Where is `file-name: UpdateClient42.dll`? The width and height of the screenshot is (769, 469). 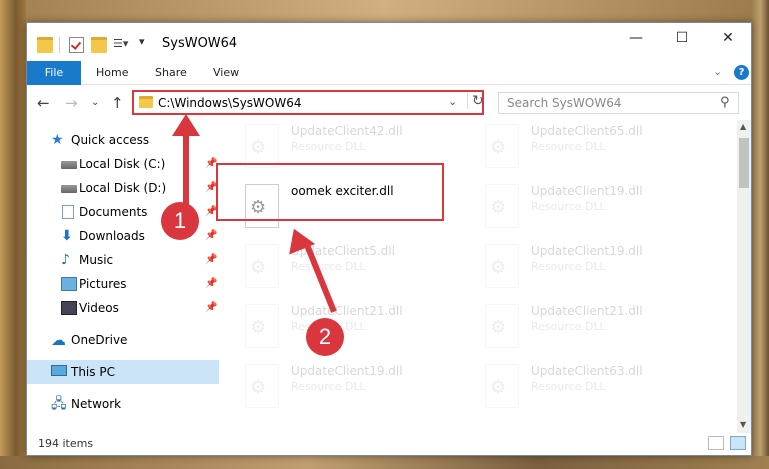
file-name: UpdateClient42.dll is located at coordinates (347, 131).